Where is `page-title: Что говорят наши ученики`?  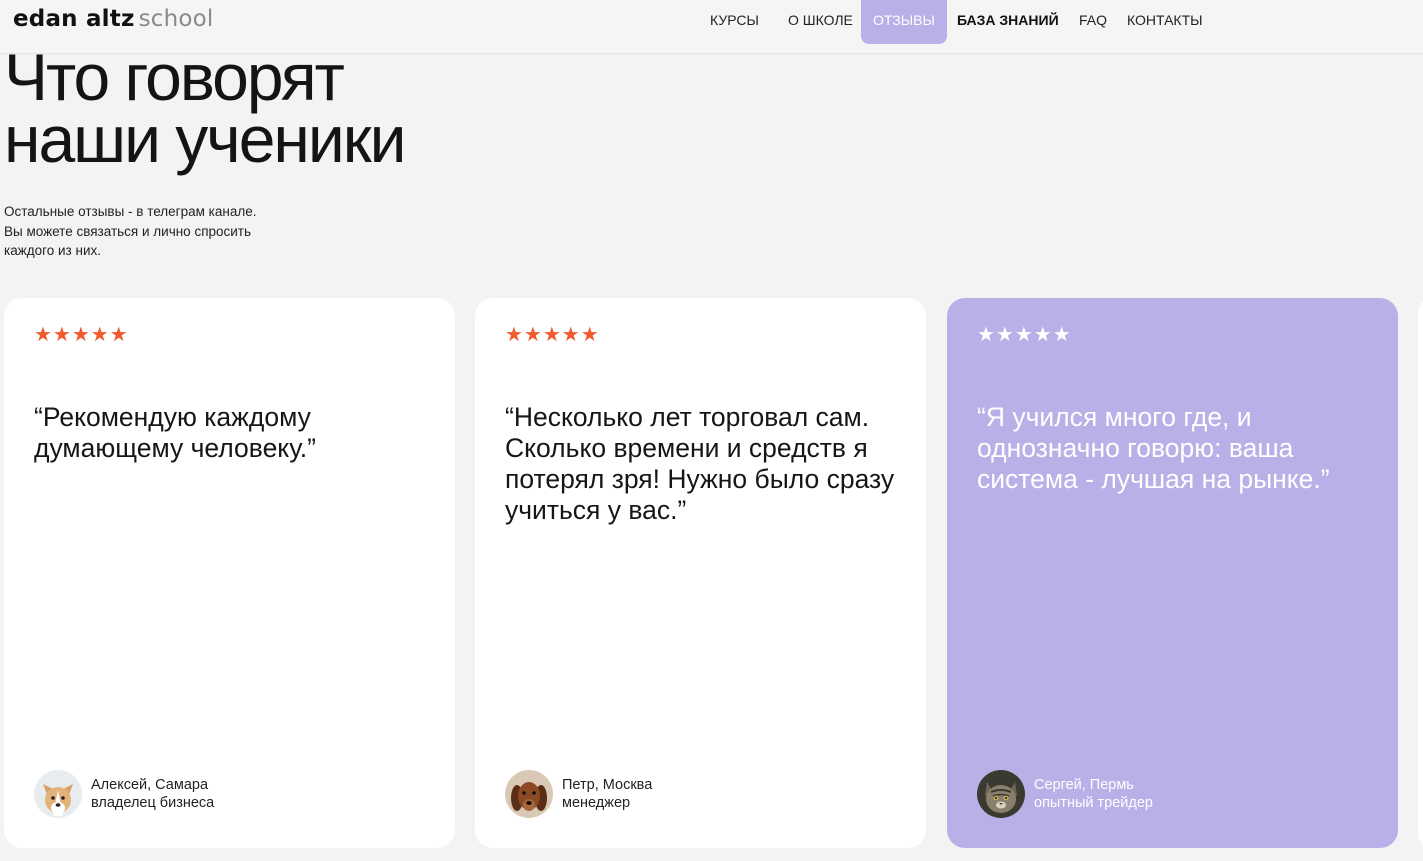
page-title: Что говорят наши ученики is located at coordinates (304, 108).